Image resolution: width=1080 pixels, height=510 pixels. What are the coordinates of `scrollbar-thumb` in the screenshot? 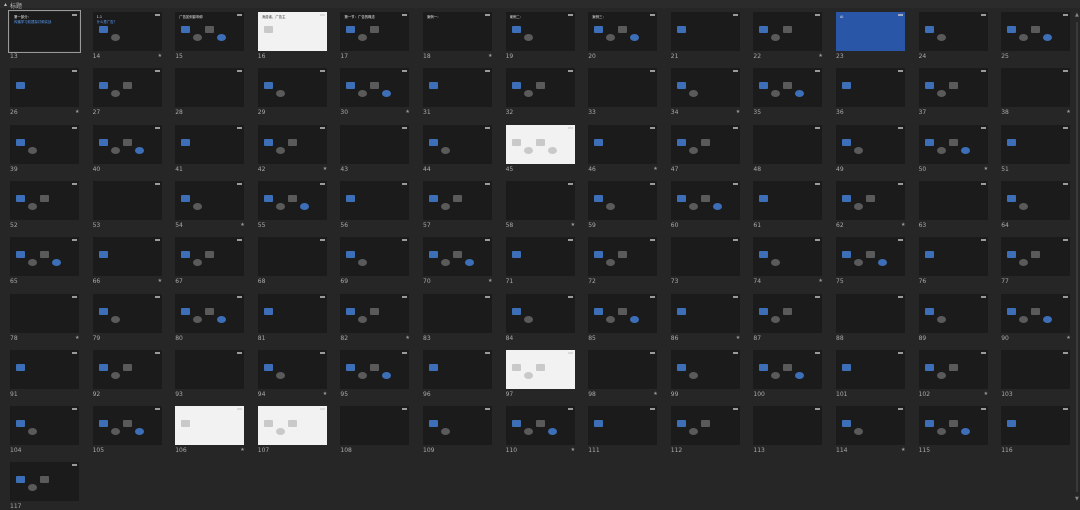 It's located at (1077, 257).